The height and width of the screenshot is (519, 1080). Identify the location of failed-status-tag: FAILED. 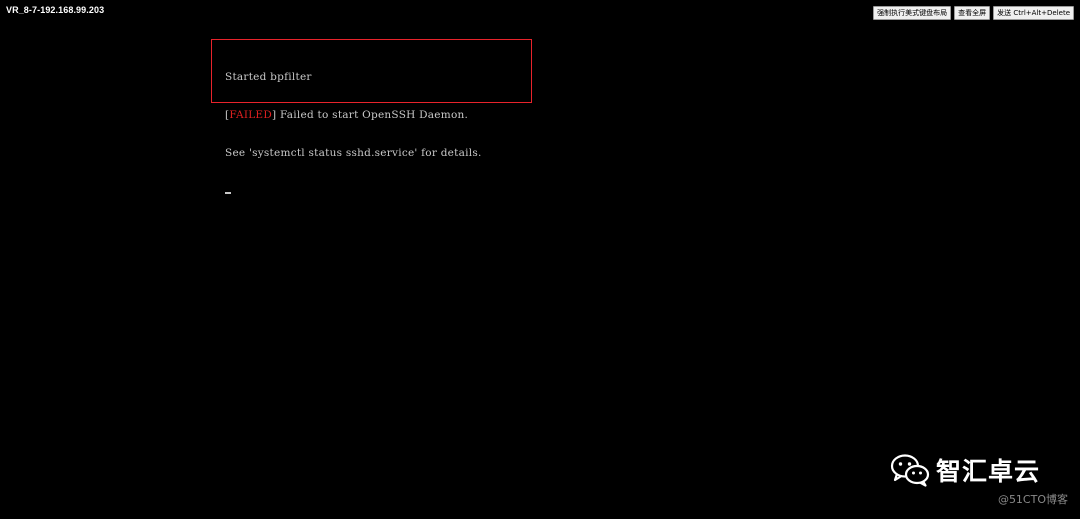
(251, 114).